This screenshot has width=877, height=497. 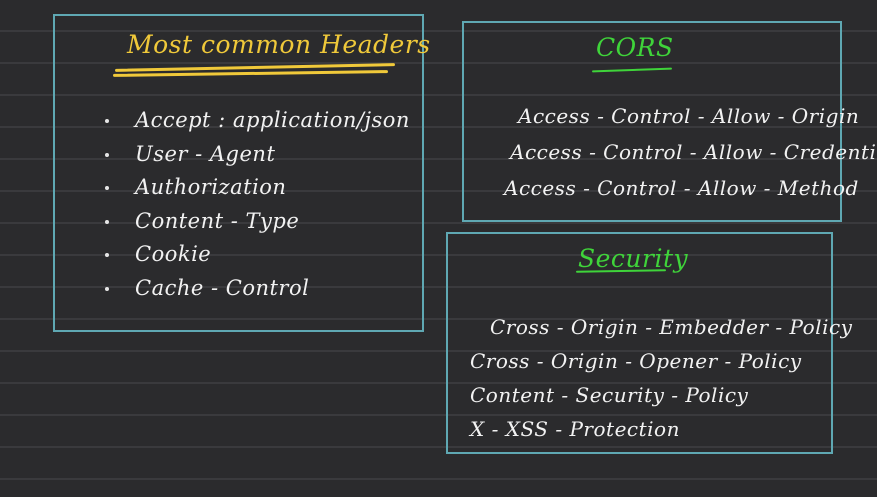 I want to click on common-headers-title: Most common Headers, so click(x=279, y=44).